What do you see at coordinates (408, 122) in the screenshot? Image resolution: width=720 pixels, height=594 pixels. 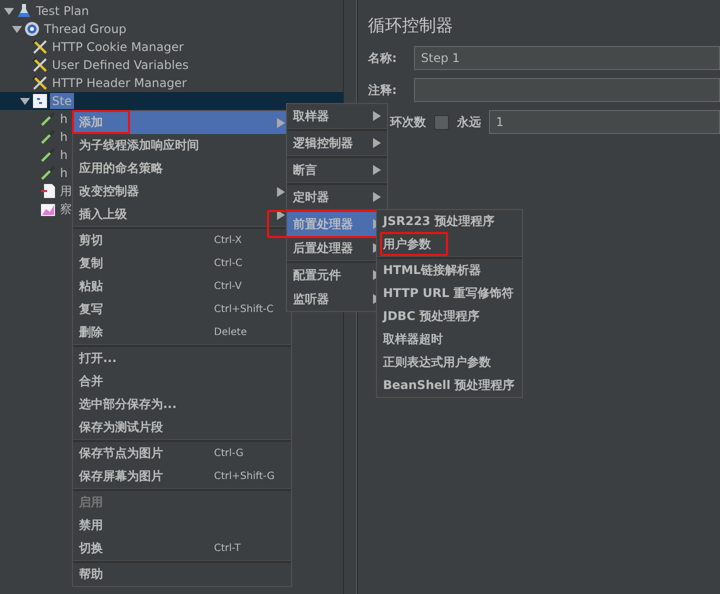 I see `field-label: 环次数` at bounding box center [408, 122].